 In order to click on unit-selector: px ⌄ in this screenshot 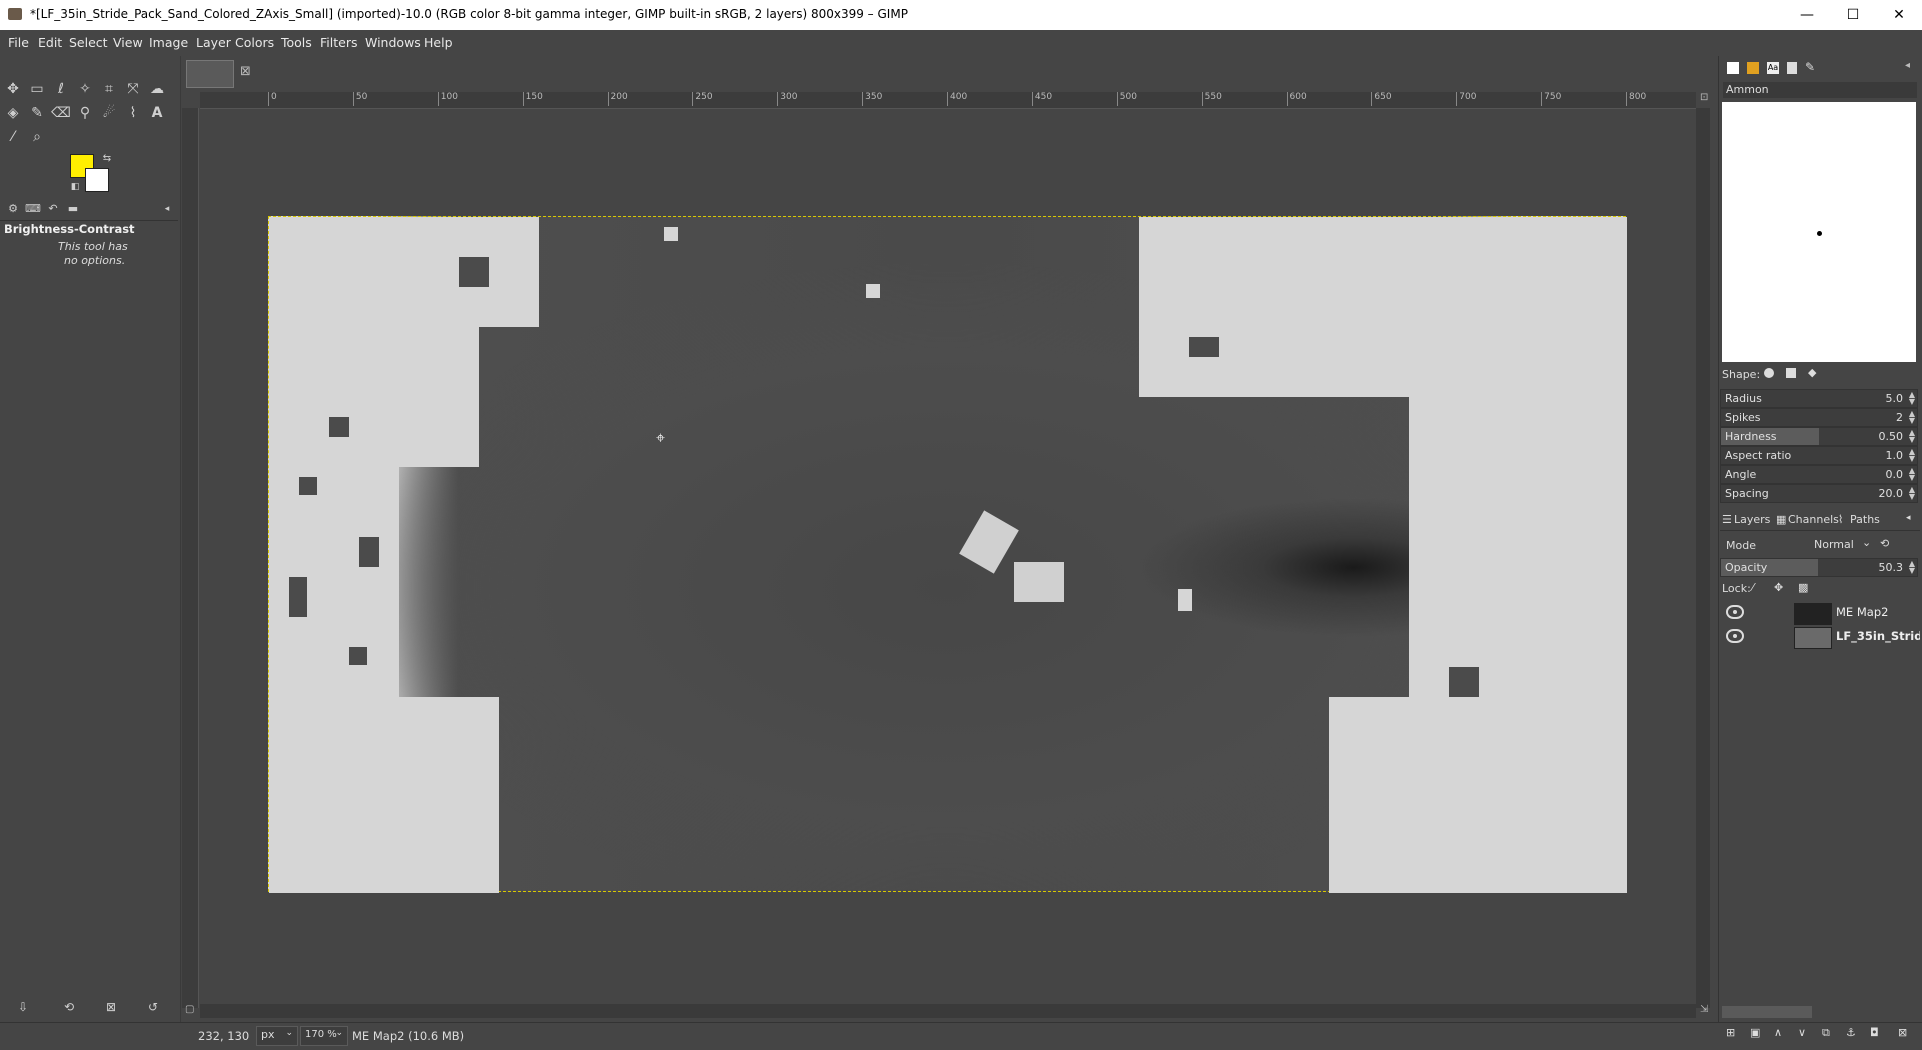, I will do `click(277, 1036)`.